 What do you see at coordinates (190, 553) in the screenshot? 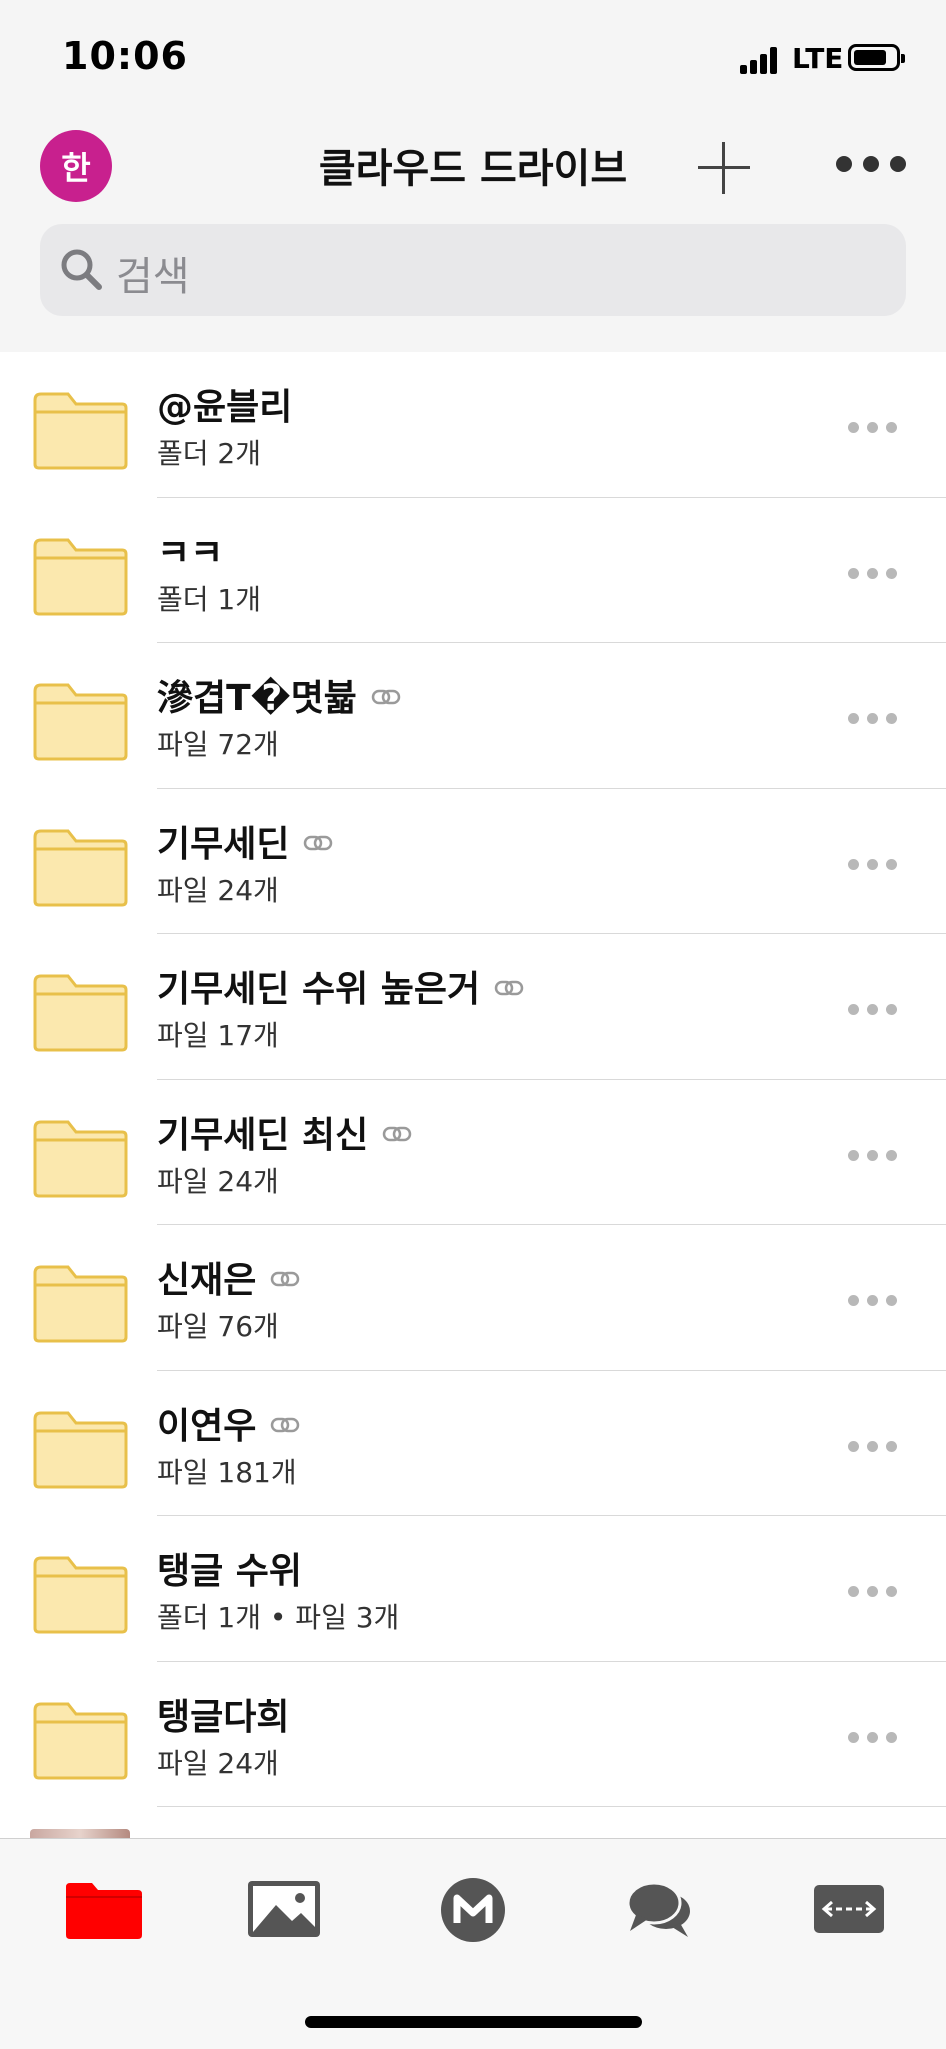
I see `folder-name: ㅋㅋ` at bounding box center [190, 553].